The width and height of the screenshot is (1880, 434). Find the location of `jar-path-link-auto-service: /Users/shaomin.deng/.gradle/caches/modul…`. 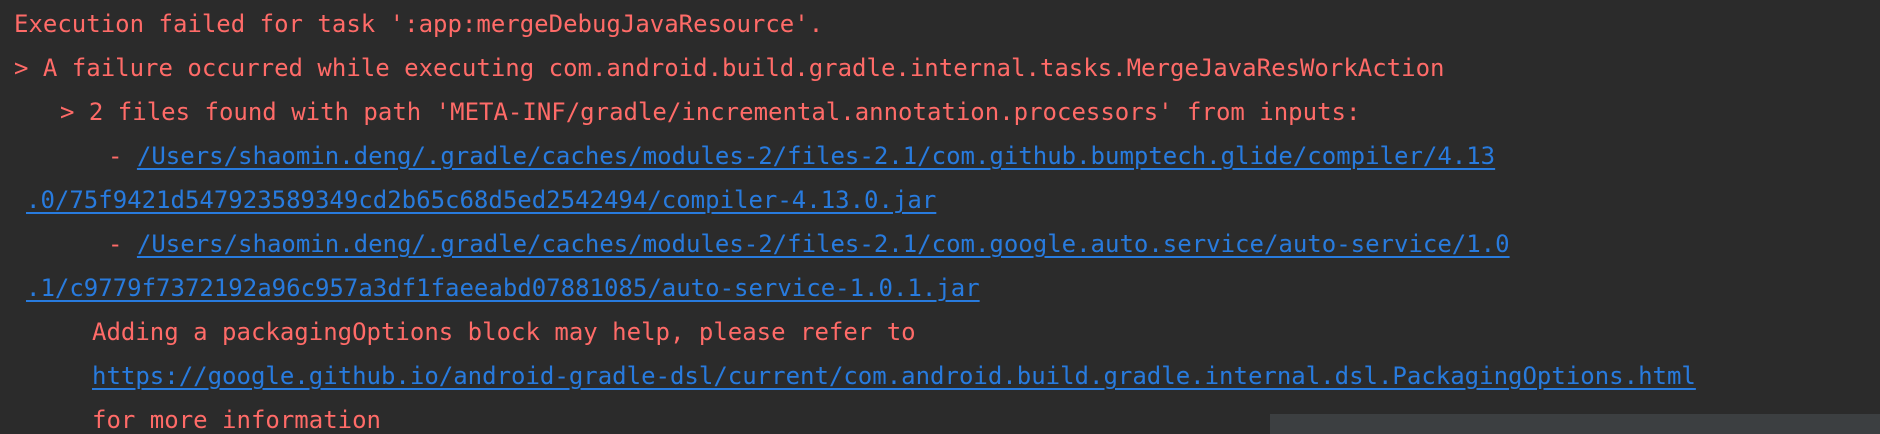

jar-path-link-auto-service: /Users/shaomin.deng/.gradle/caches/modul… is located at coordinates (823, 244).